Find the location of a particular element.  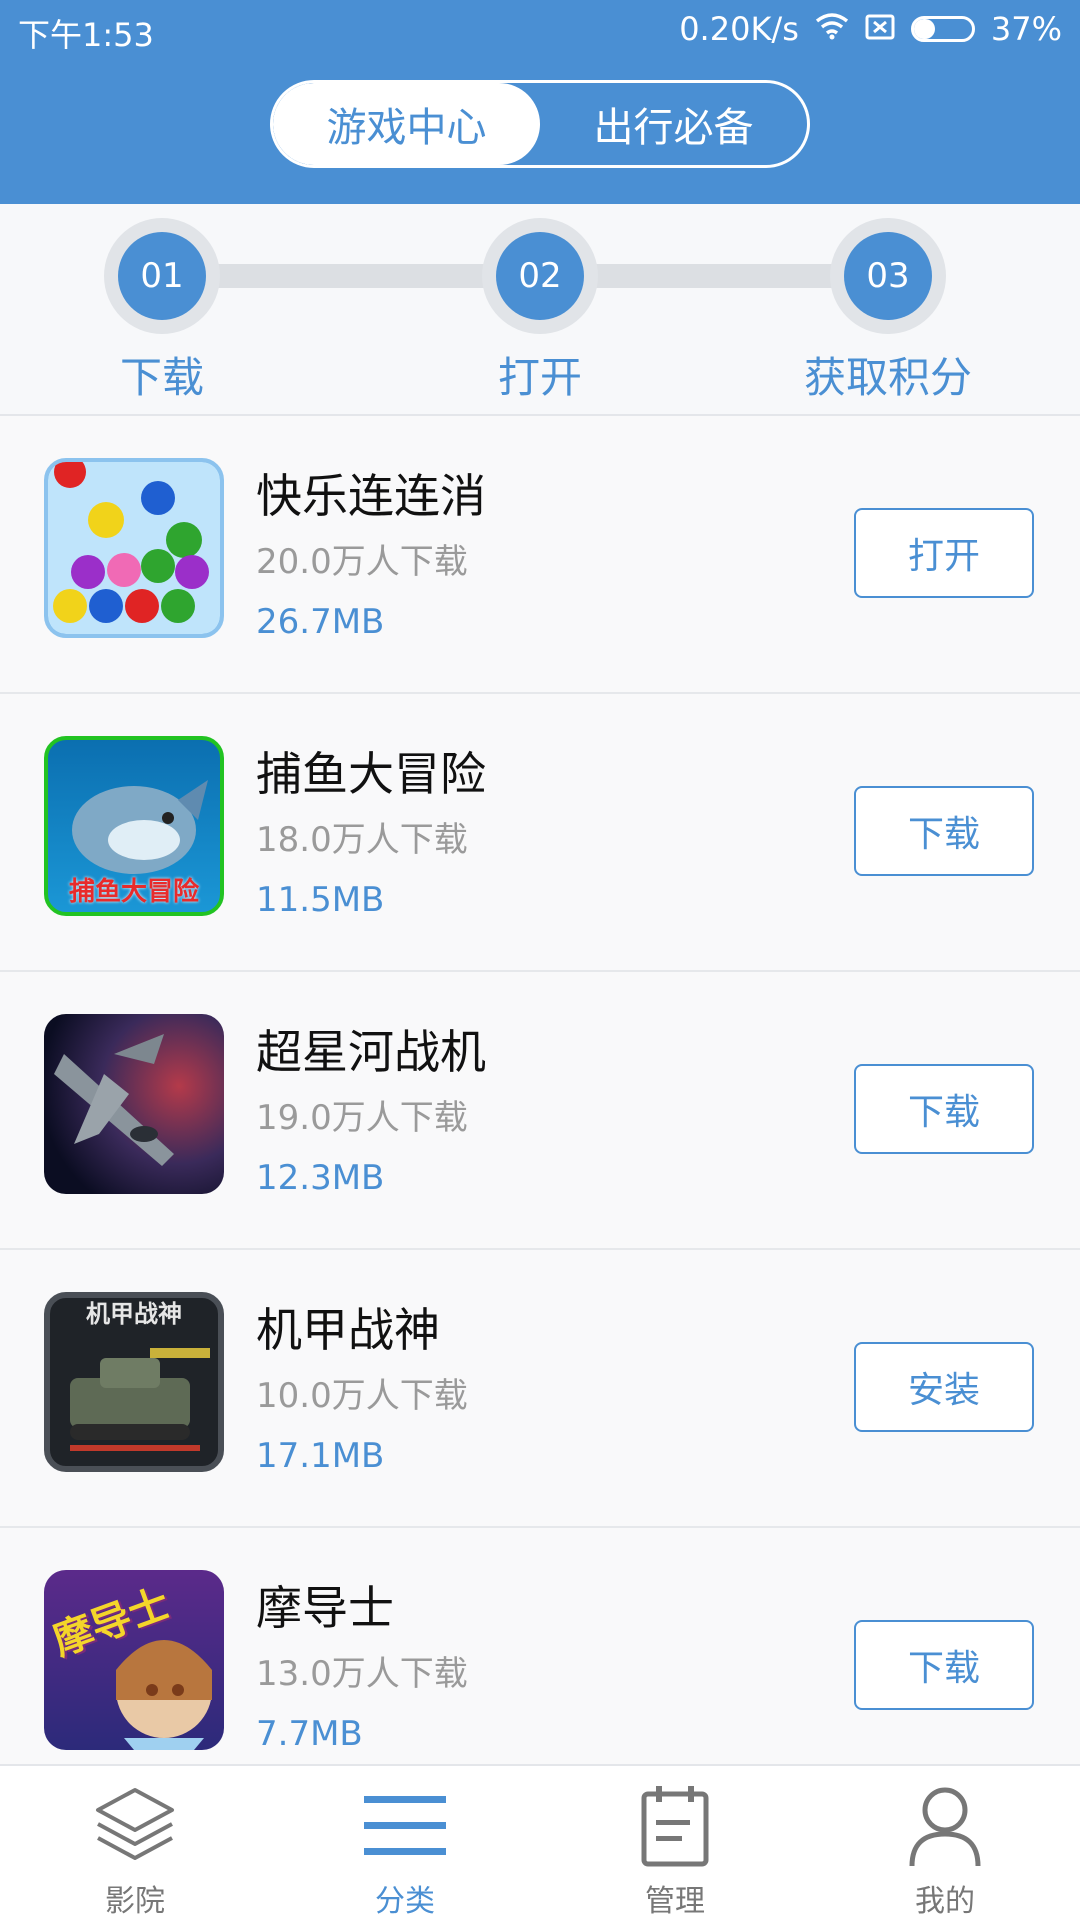

step-3-label: 获取积分 is located at coordinates (888, 377).